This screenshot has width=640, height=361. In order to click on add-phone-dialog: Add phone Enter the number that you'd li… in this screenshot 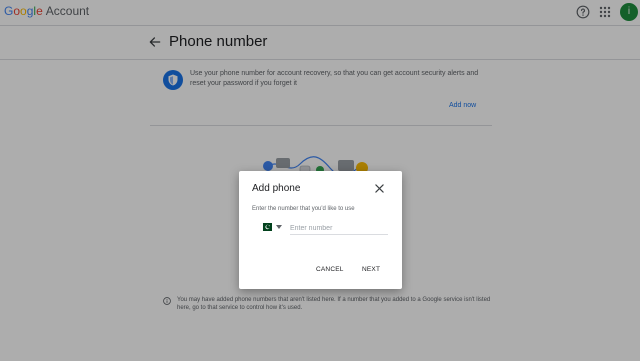, I will do `click(320, 230)`.